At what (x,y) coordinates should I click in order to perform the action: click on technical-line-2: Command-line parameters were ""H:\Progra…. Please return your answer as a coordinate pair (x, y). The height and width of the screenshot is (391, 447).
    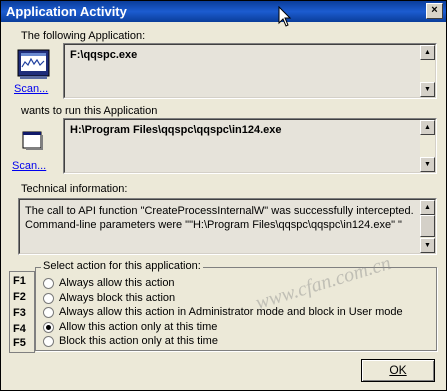
    Looking at the image, I should click on (213, 225).